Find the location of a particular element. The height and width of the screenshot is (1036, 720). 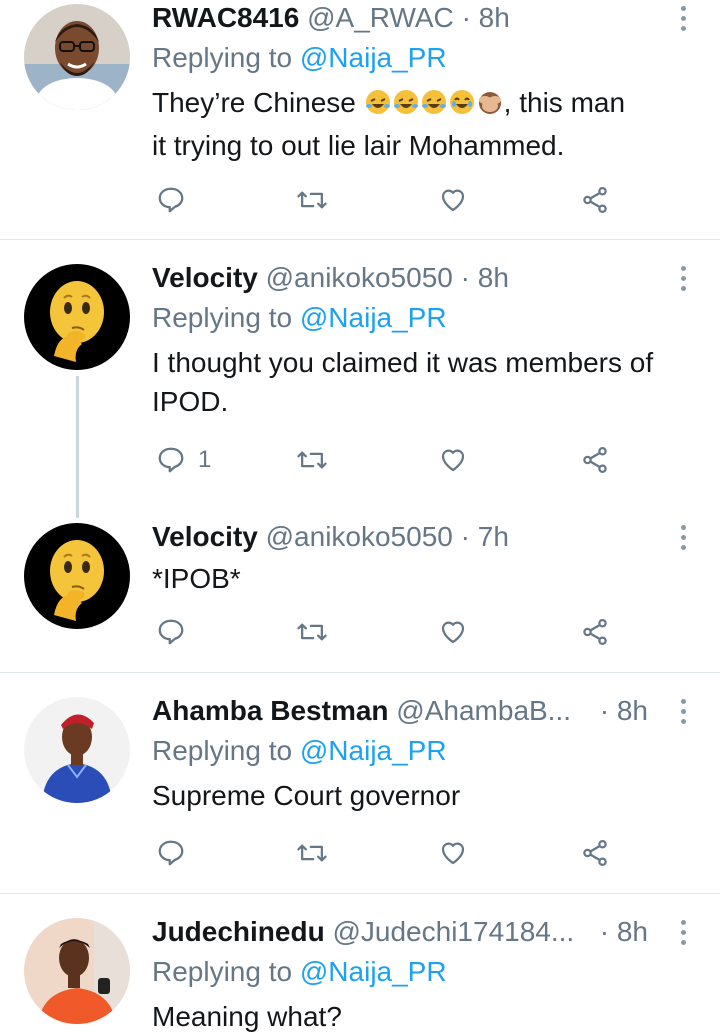

reply-button: 1 is located at coordinates (183, 460).